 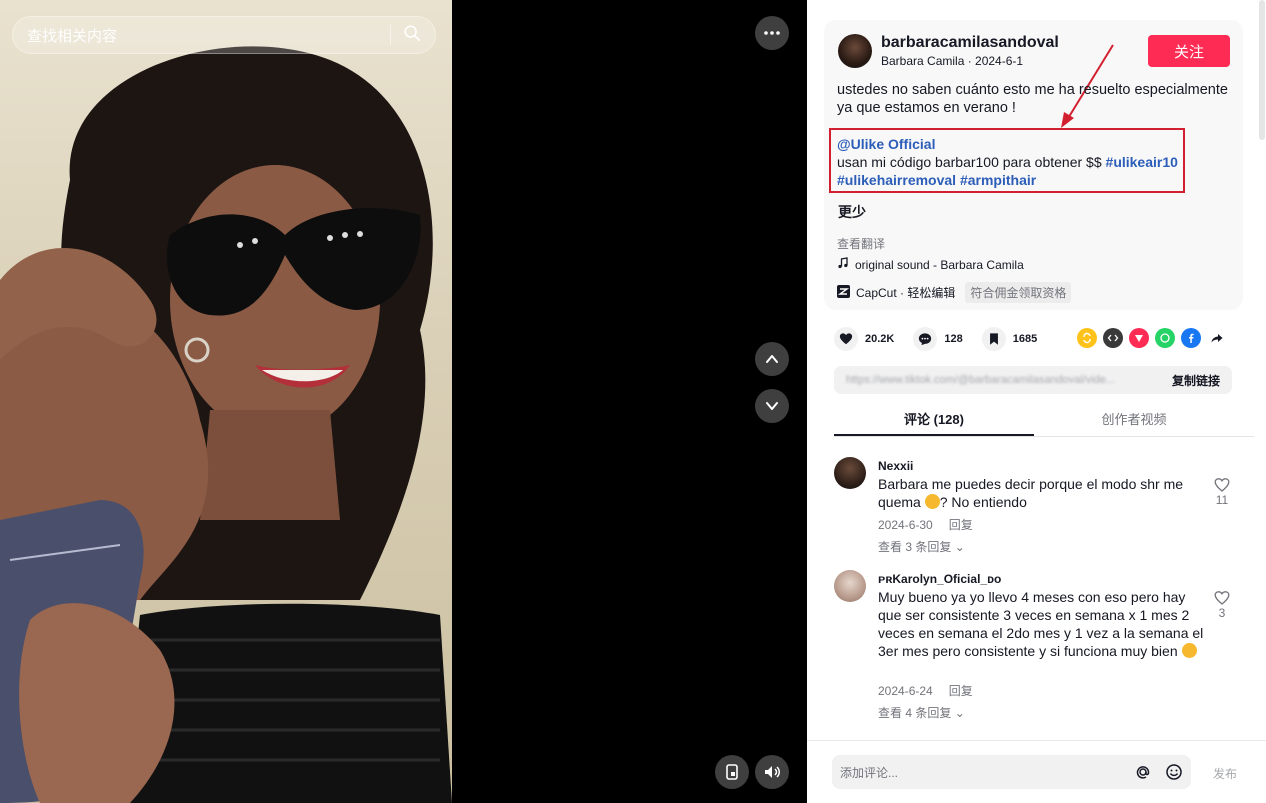 I want to click on commenter-name: ᴘʀKarolyn_Oficial_ᴅᴏ, so click(x=939, y=579).